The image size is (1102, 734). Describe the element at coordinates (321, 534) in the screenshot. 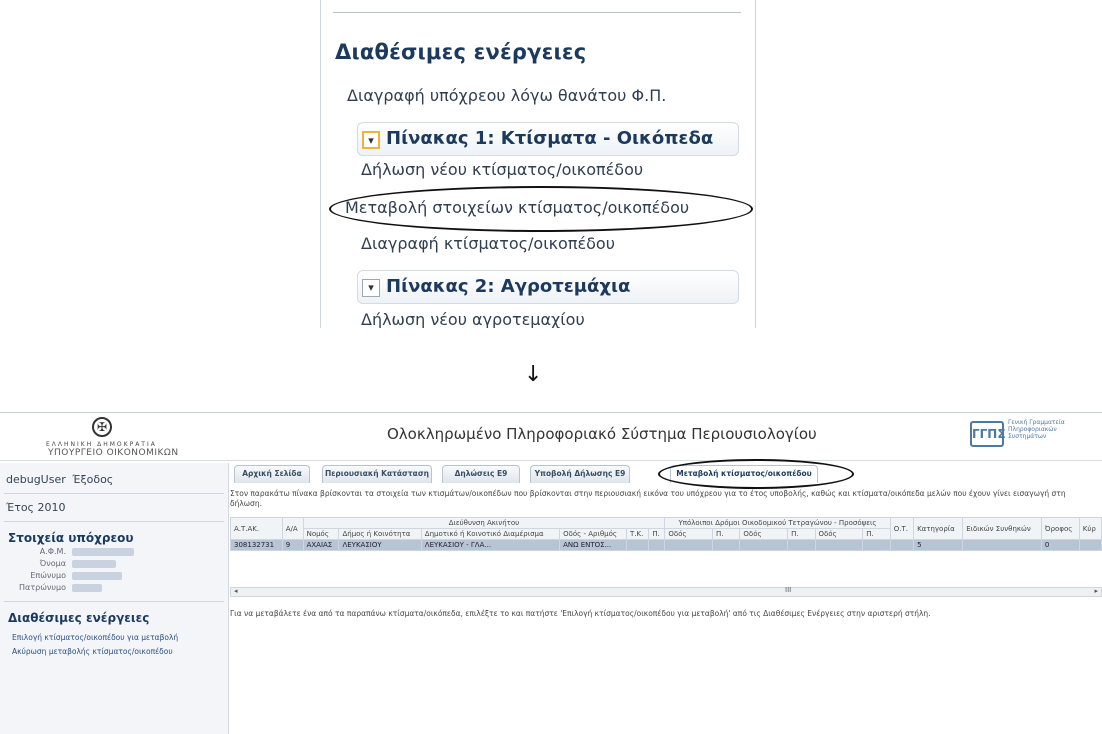

I see `col-prefecture: Νομός` at that location.